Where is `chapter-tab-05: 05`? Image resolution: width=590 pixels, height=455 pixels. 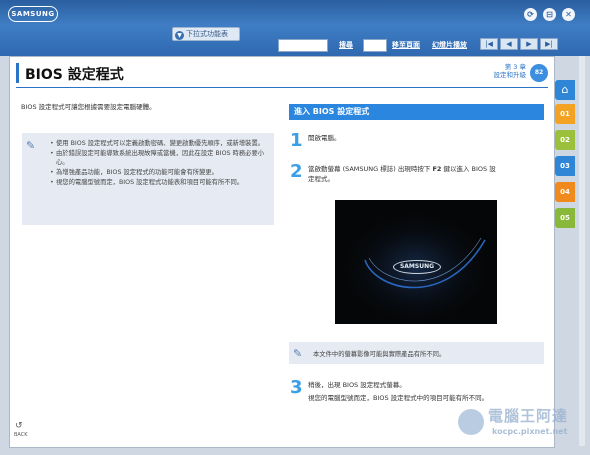
chapter-tab-05: 05 is located at coordinates (565, 218).